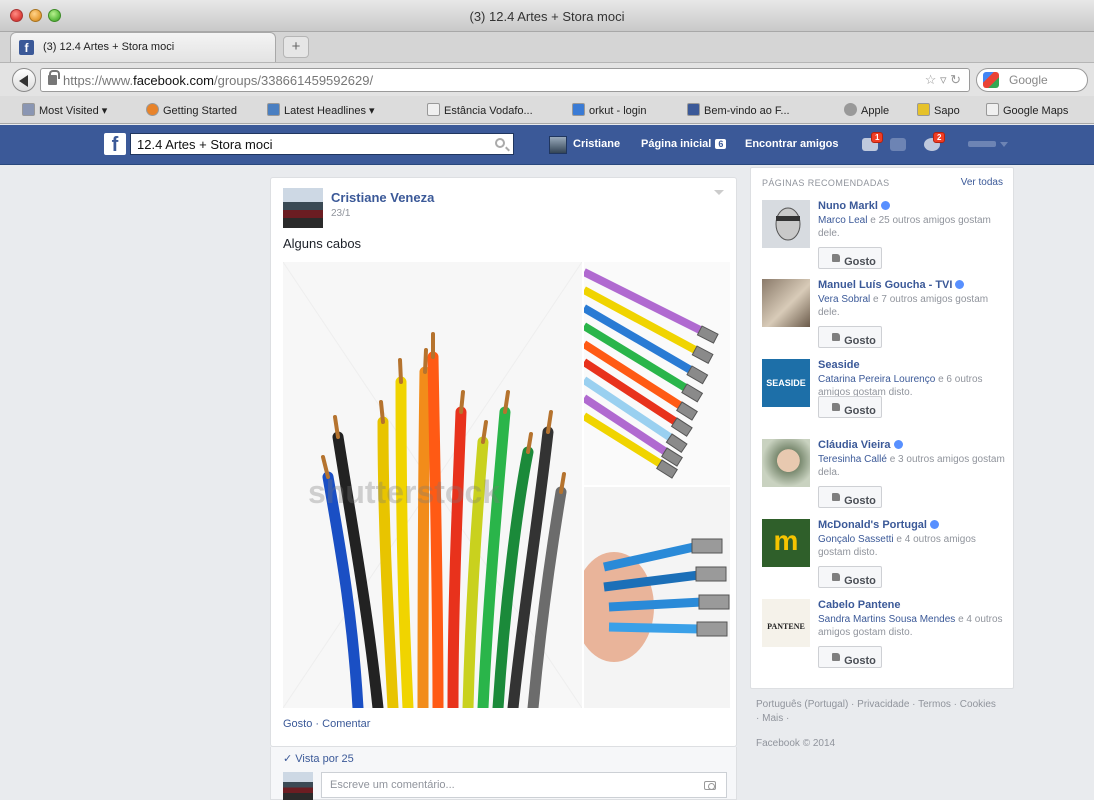 This screenshot has height=800, width=1094. Describe the element at coordinates (578, 109) in the screenshot. I see `orkut-icon` at that location.